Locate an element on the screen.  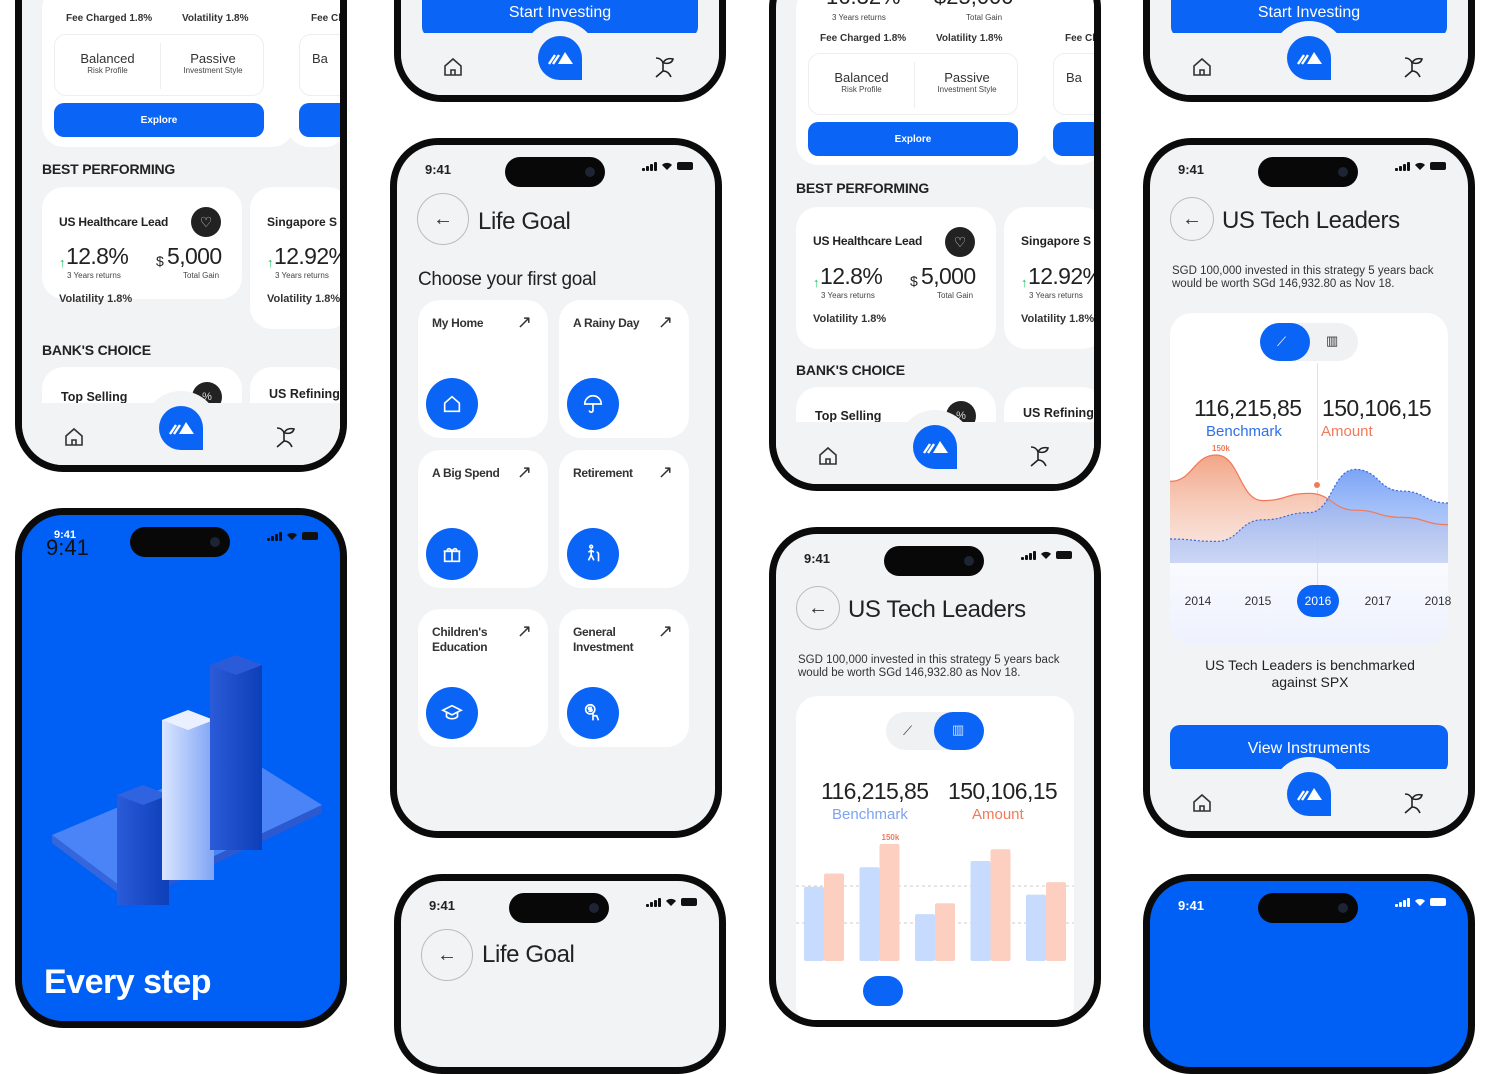
goal-card-general-investment: General Investment ↗ is located at coordinates (624, 678).